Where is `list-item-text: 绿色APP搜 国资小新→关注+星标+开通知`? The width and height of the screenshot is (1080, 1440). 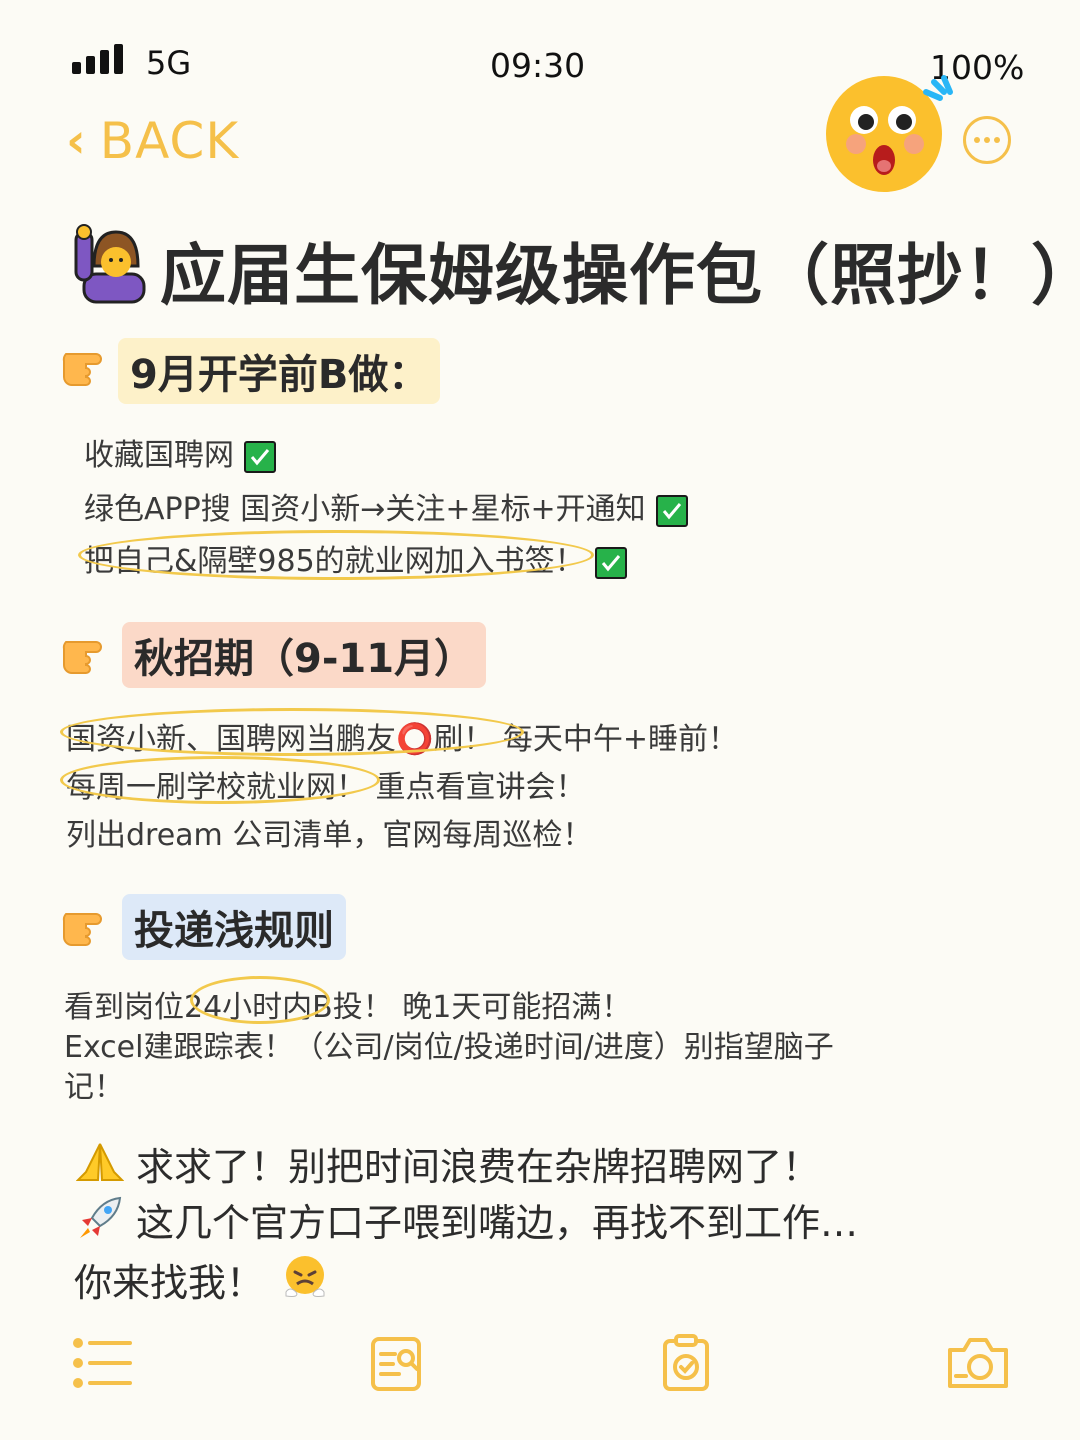 list-item-text: 绿色APP搜 国资小新→关注+星标+开通知 is located at coordinates (365, 509).